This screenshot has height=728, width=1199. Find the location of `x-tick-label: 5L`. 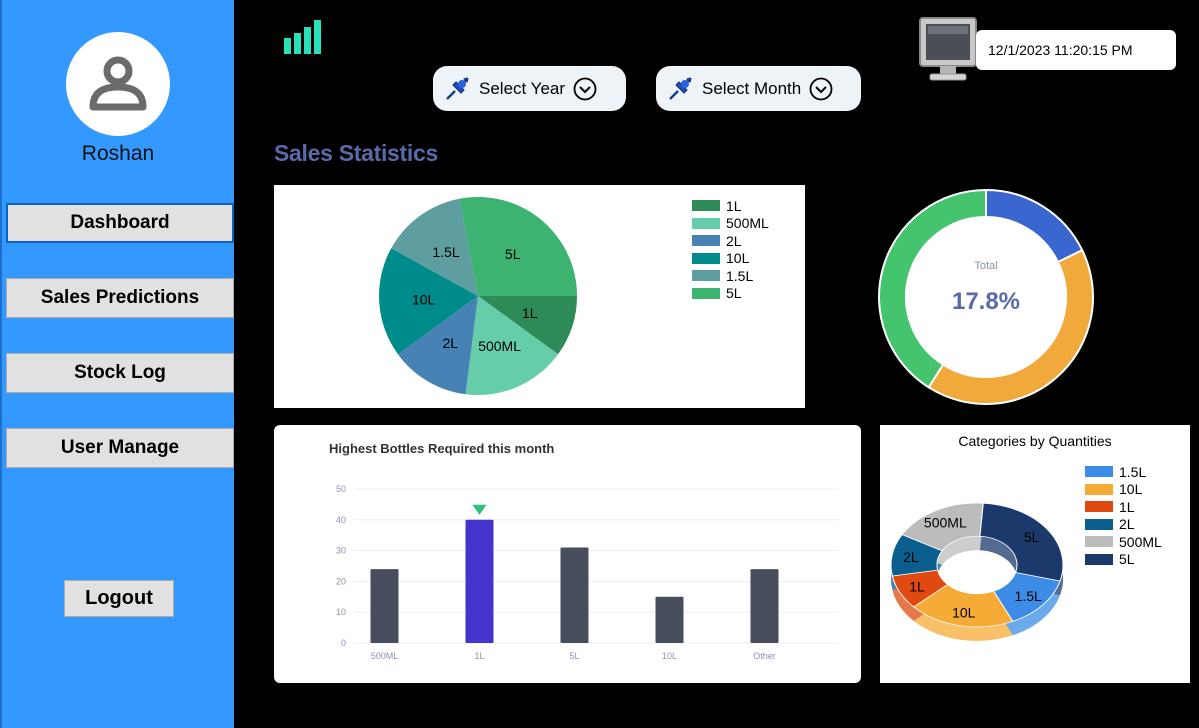

x-tick-label: 5L is located at coordinates (574, 656).